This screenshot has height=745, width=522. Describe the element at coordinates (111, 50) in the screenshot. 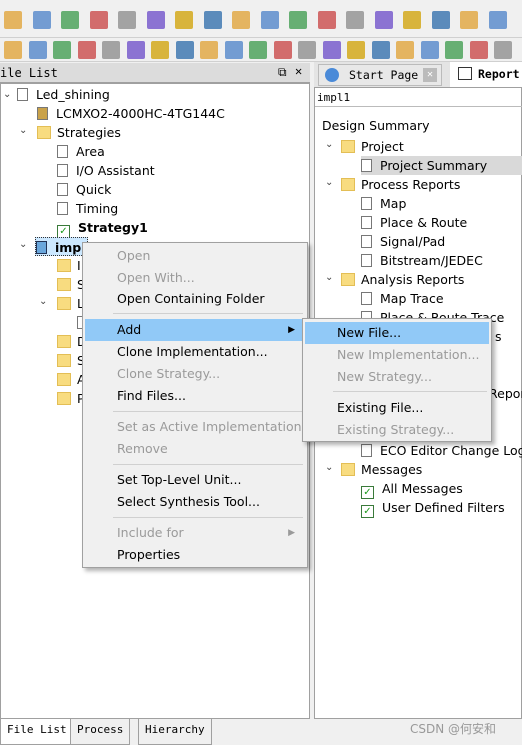

I see `hierarchy-icon` at that location.